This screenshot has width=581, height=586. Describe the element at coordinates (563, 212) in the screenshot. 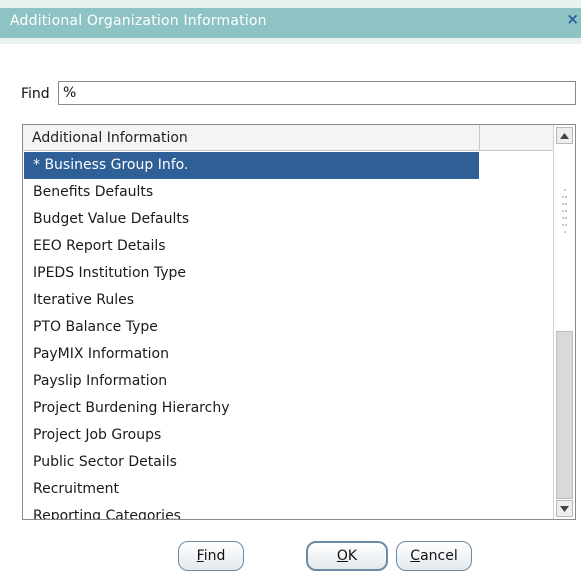

I see `scroll-grip-icon` at that location.